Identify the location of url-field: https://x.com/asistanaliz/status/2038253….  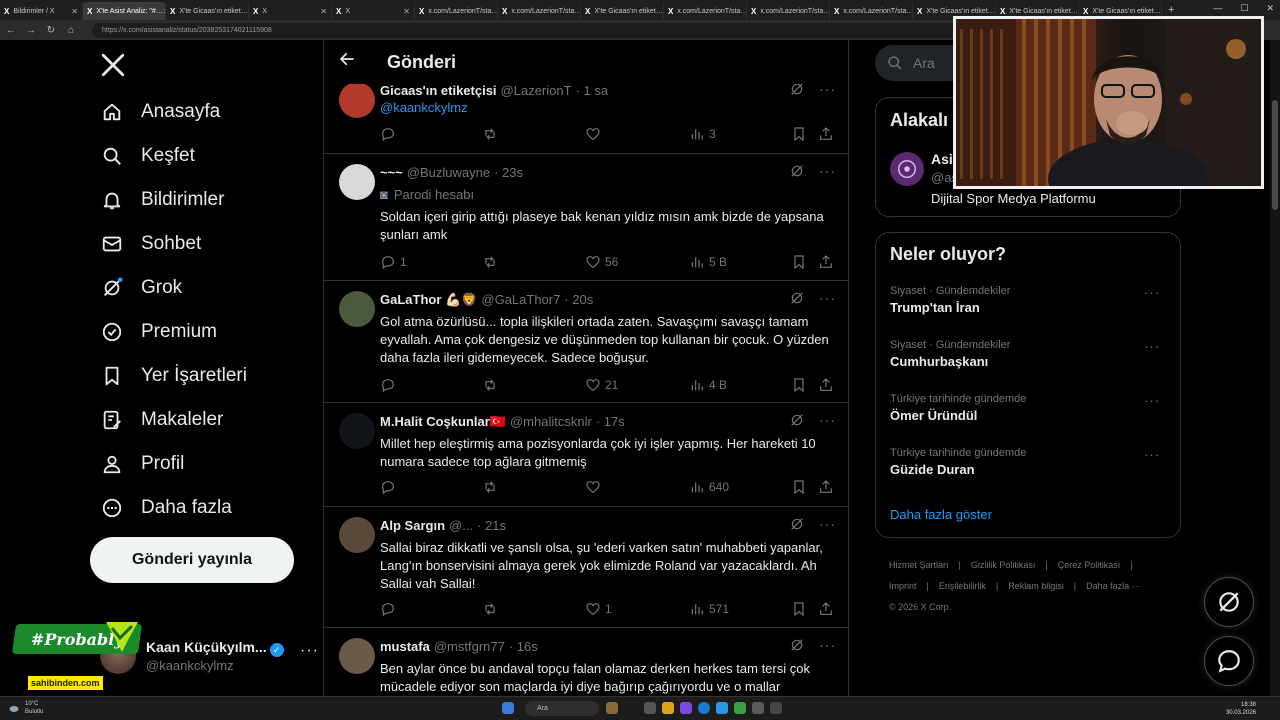
(532, 30).